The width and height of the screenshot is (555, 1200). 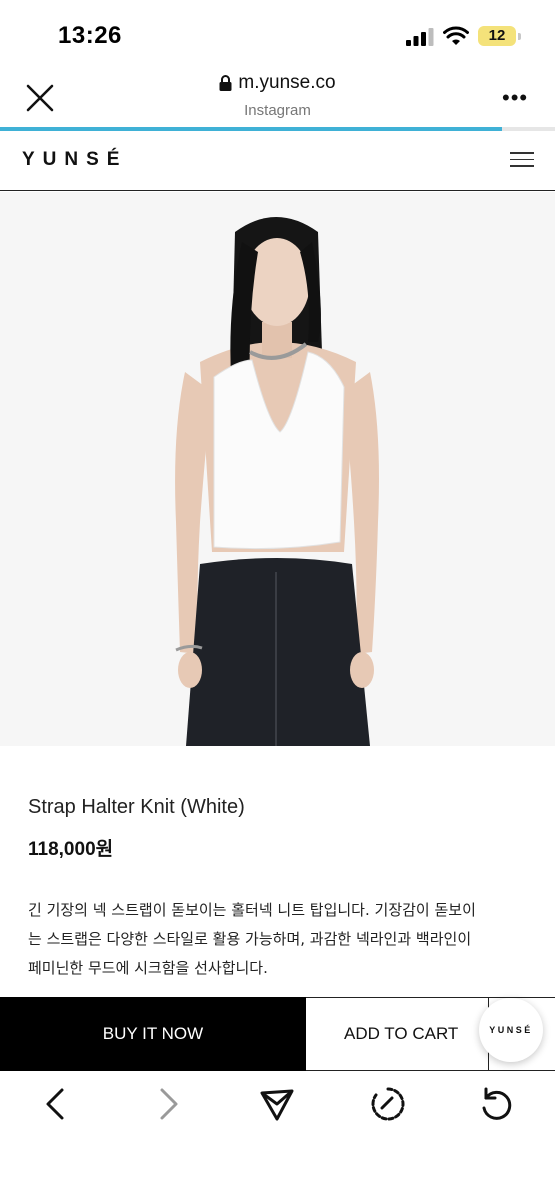 I want to click on back-icon, so click(x=56, y=1104).